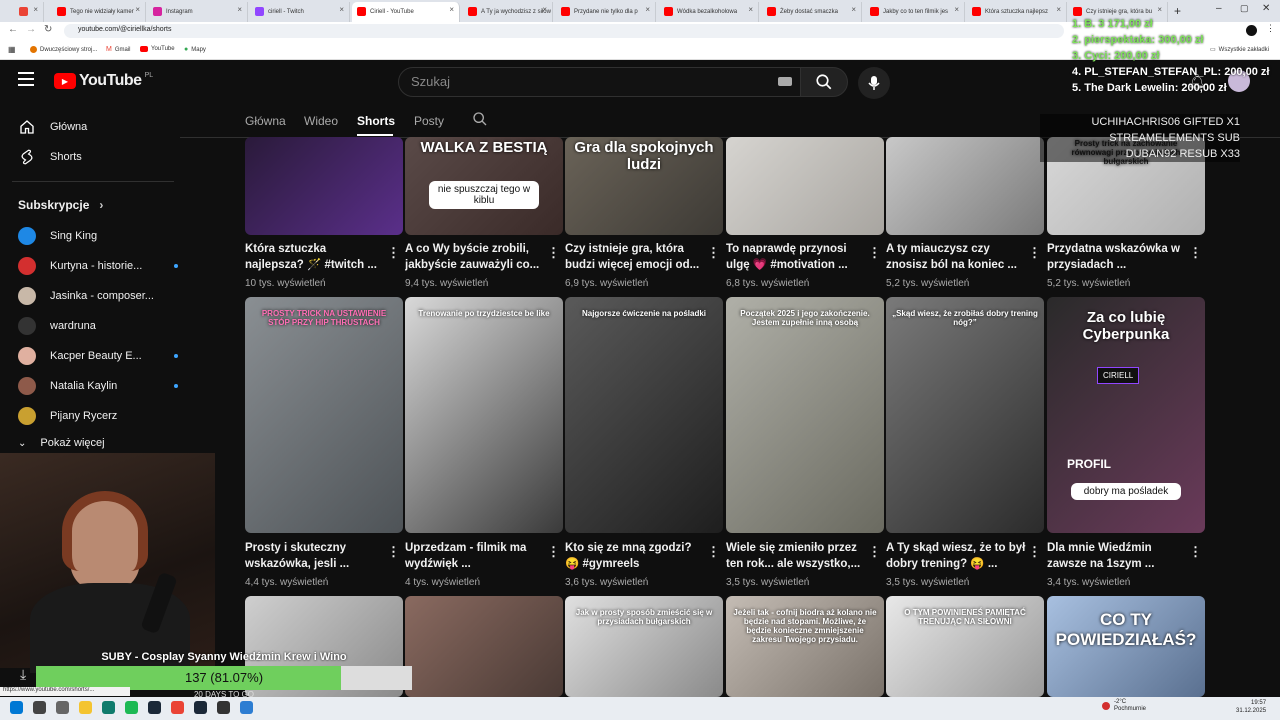  Describe the element at coordinates (23, 674) in the screenshot. I see `download-icon: ⤓` at that location.